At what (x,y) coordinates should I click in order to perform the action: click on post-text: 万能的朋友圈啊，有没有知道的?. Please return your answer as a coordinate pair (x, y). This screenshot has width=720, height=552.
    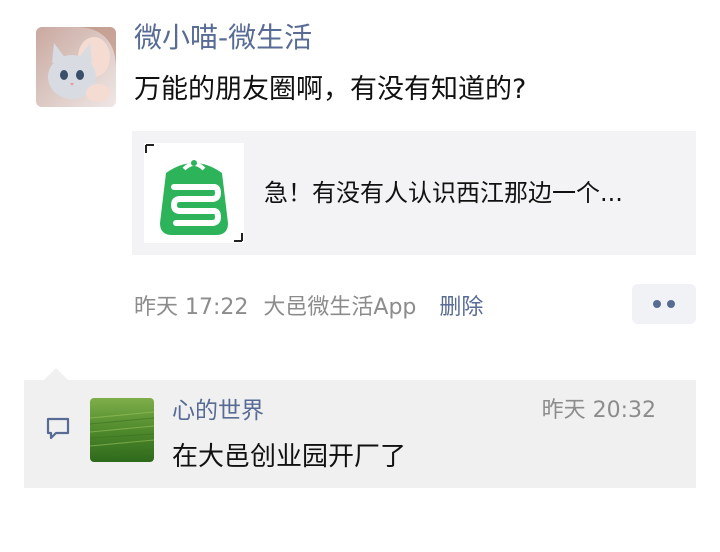
    Looking at the image, I should click on (330, 89).